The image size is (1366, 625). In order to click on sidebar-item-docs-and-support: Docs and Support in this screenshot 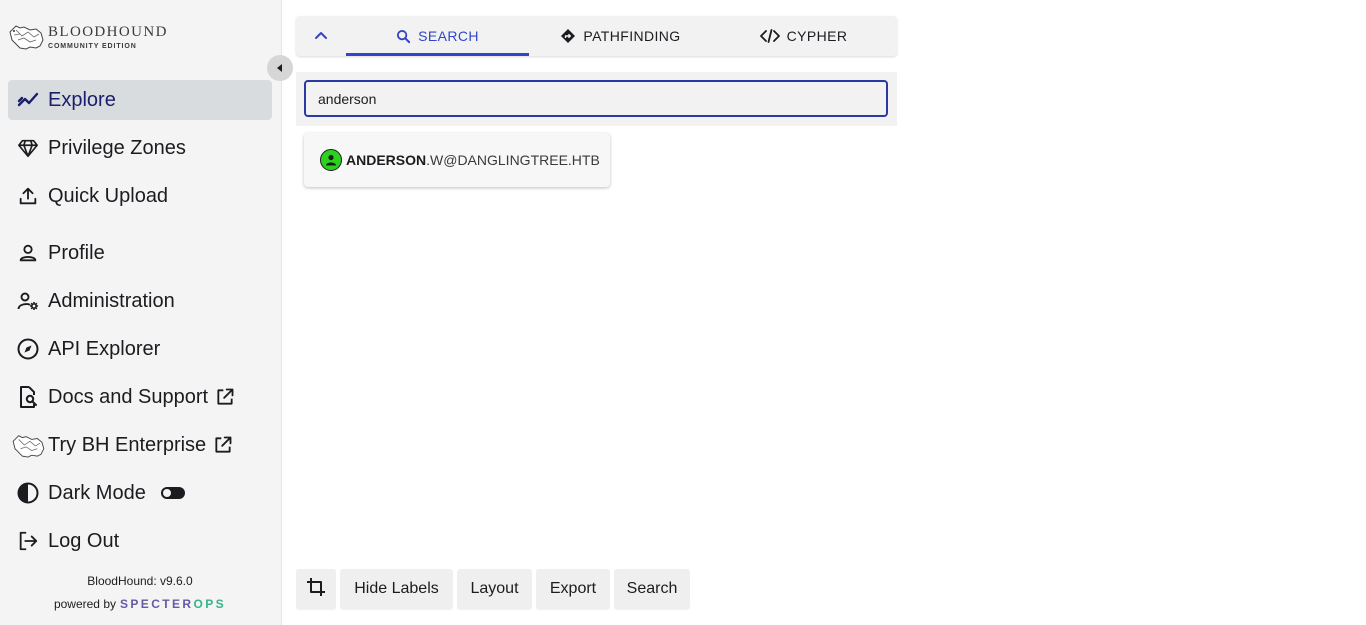, I will do `click(140, 397)`.